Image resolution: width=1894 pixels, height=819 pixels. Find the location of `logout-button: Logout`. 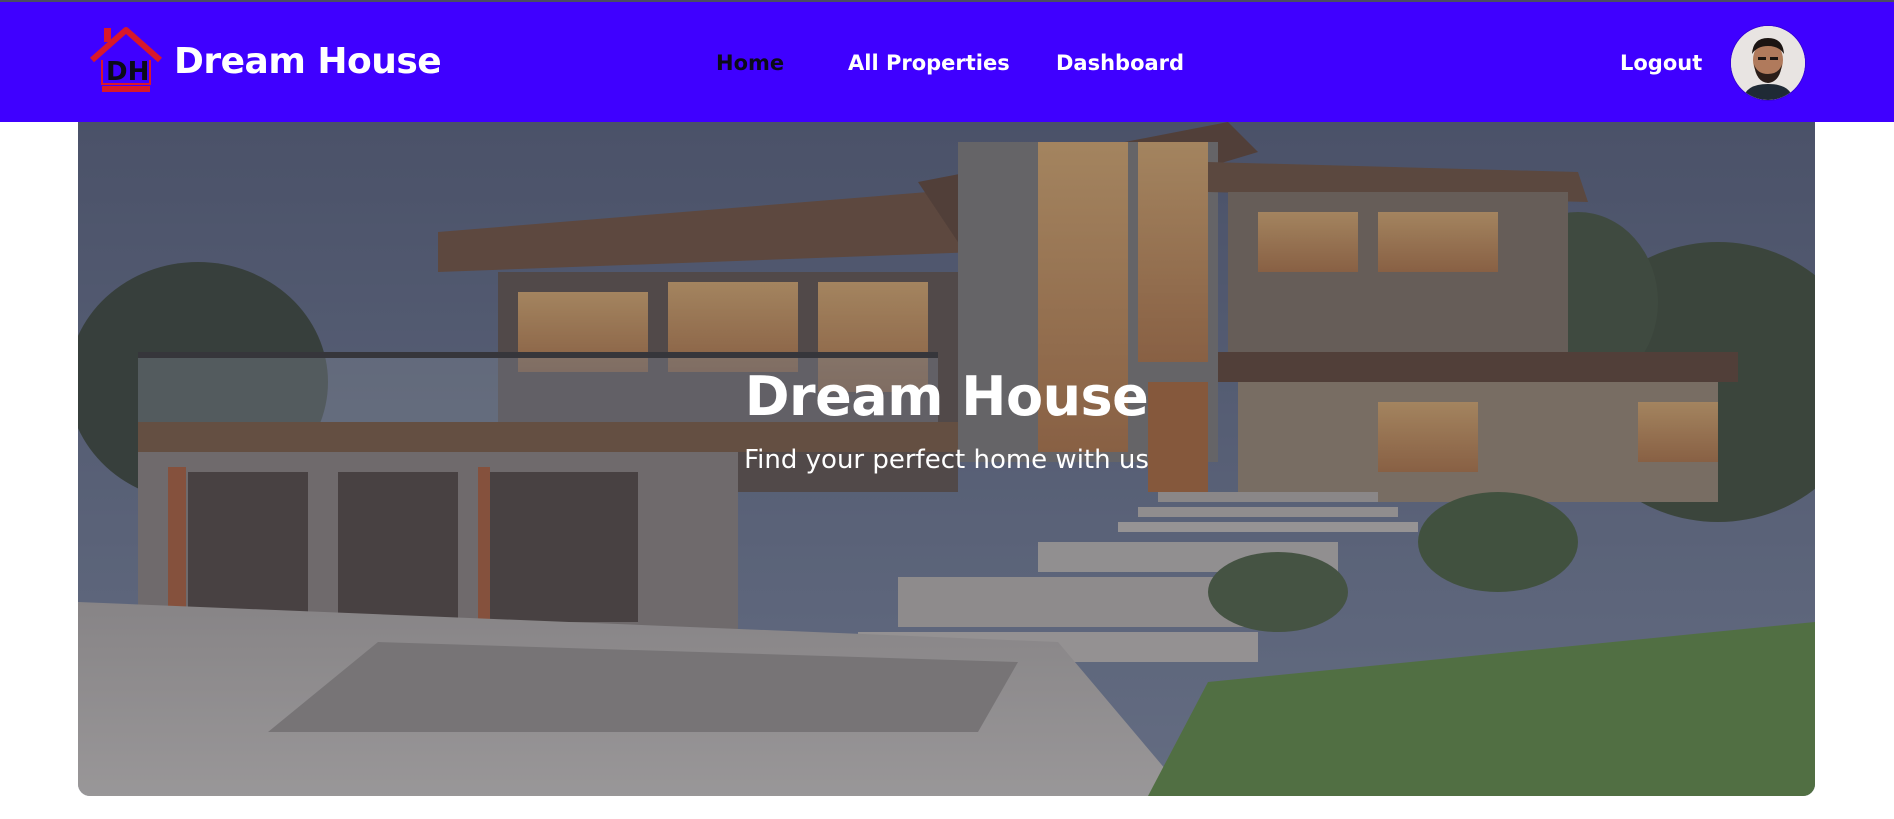

logout-button: Logout is located at coordinates (1661, 63).